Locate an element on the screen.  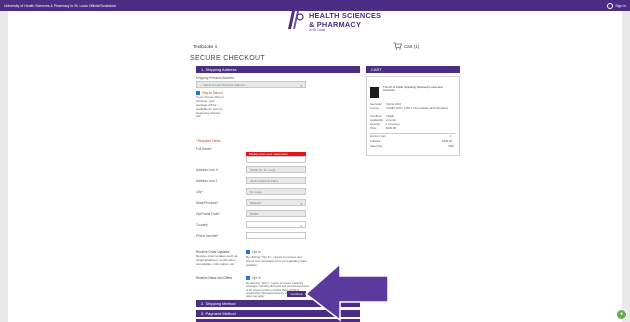
state-label: State/Province* is located at coordinates (207, 203).